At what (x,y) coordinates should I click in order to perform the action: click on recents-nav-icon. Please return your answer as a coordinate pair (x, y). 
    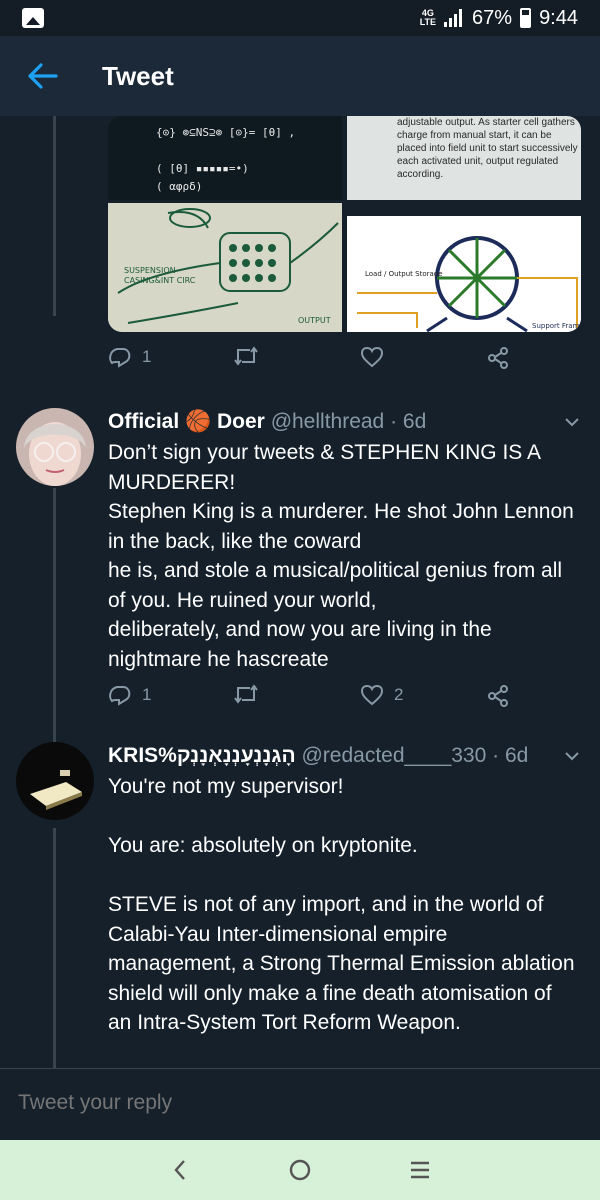
    Looking at the image, I should click on (420, 1170).